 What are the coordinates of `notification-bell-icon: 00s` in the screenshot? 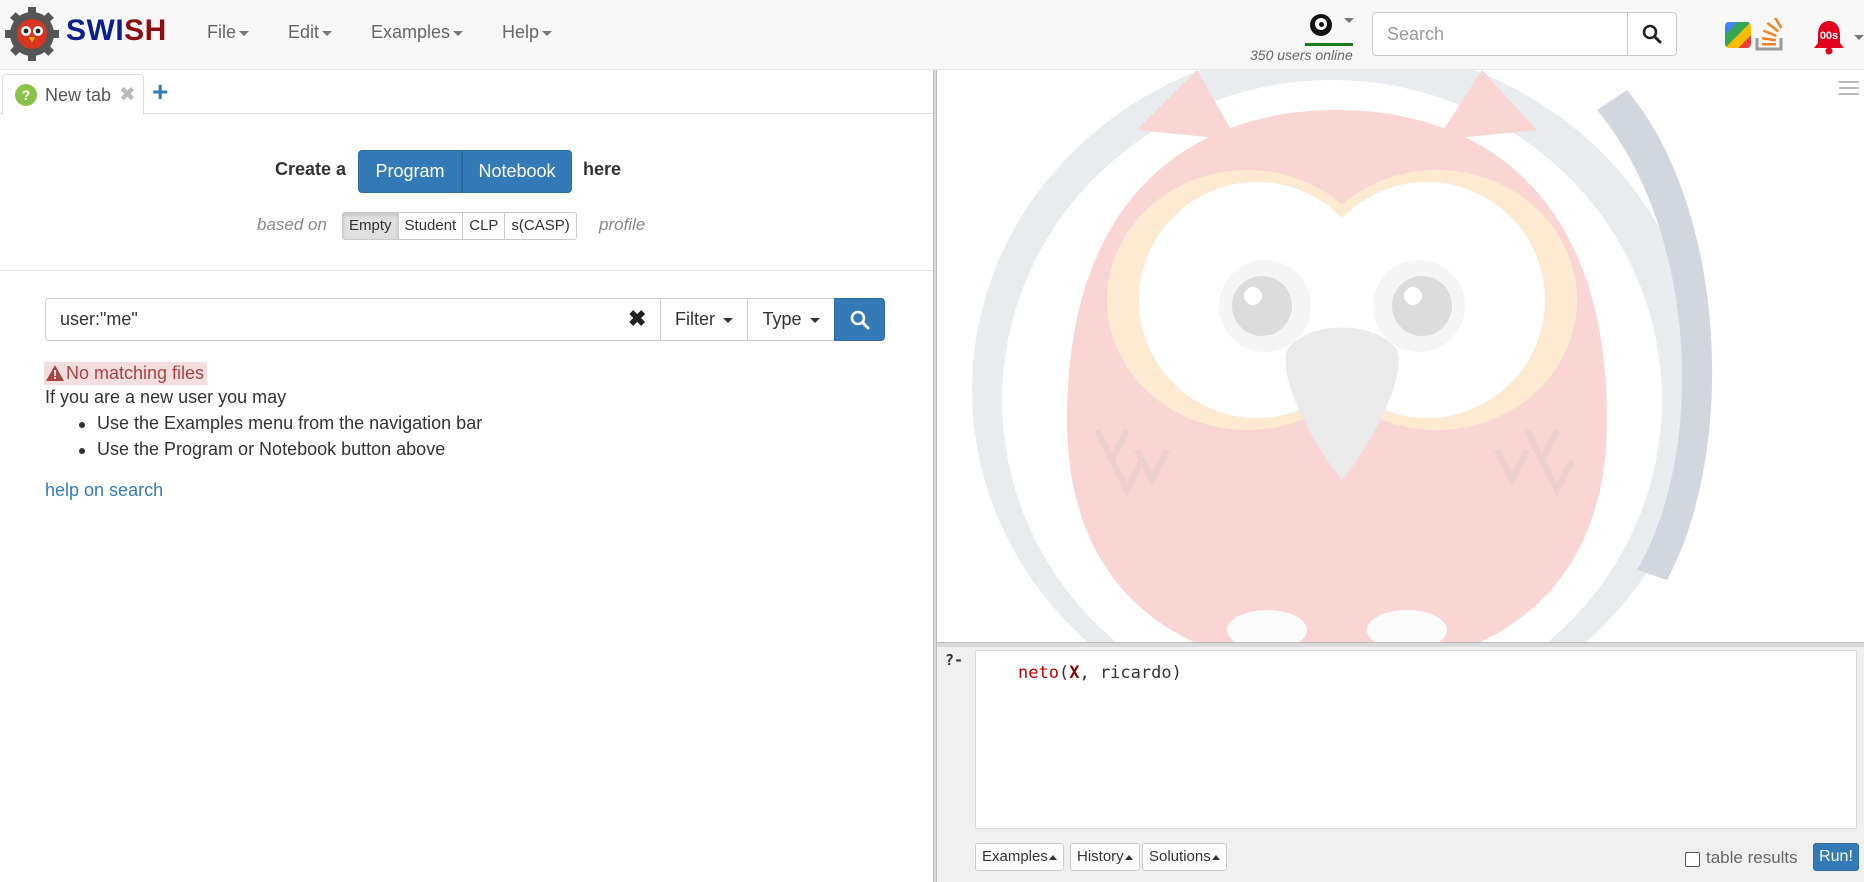 It's located at (1829, 37).